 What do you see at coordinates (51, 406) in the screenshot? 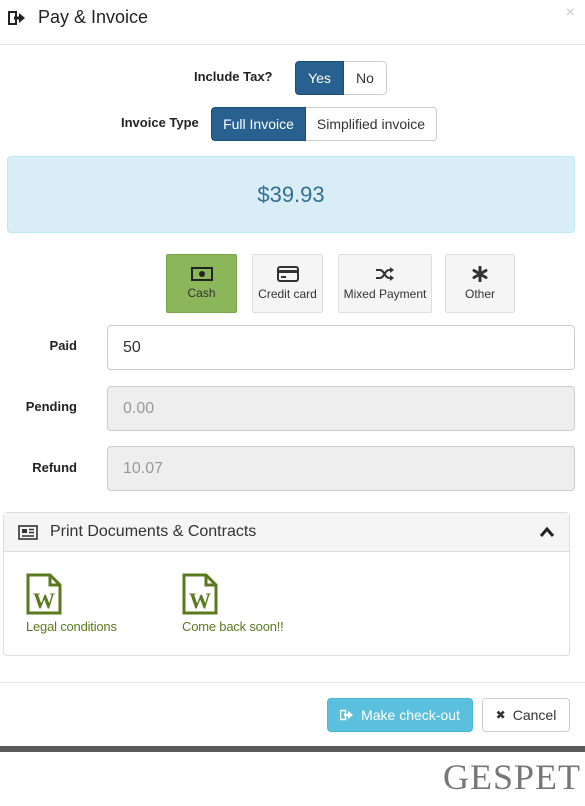
I see `pending-label: Pending` at bounding box center [51, 406].